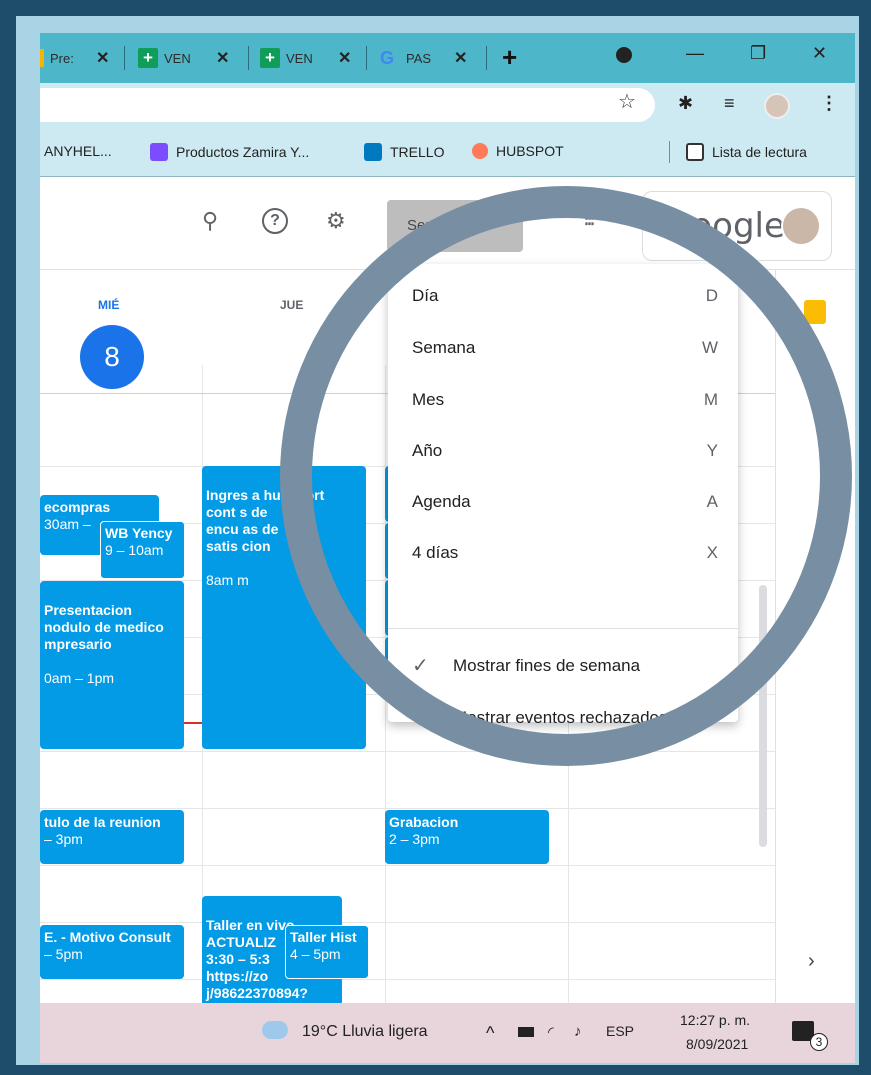 The image size is (871, 1075). I want to click on day-number-today: 8, so click(112, 357).